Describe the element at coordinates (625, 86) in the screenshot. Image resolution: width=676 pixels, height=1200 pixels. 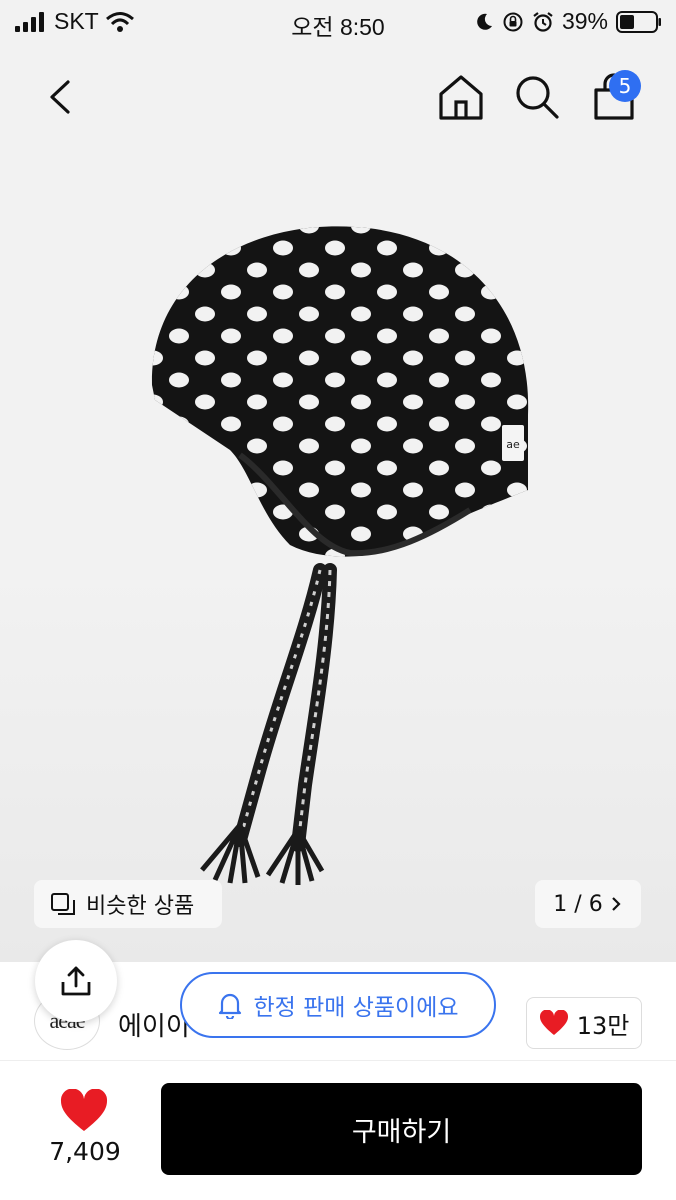
I see `cart-count-badge: 5` at that location.